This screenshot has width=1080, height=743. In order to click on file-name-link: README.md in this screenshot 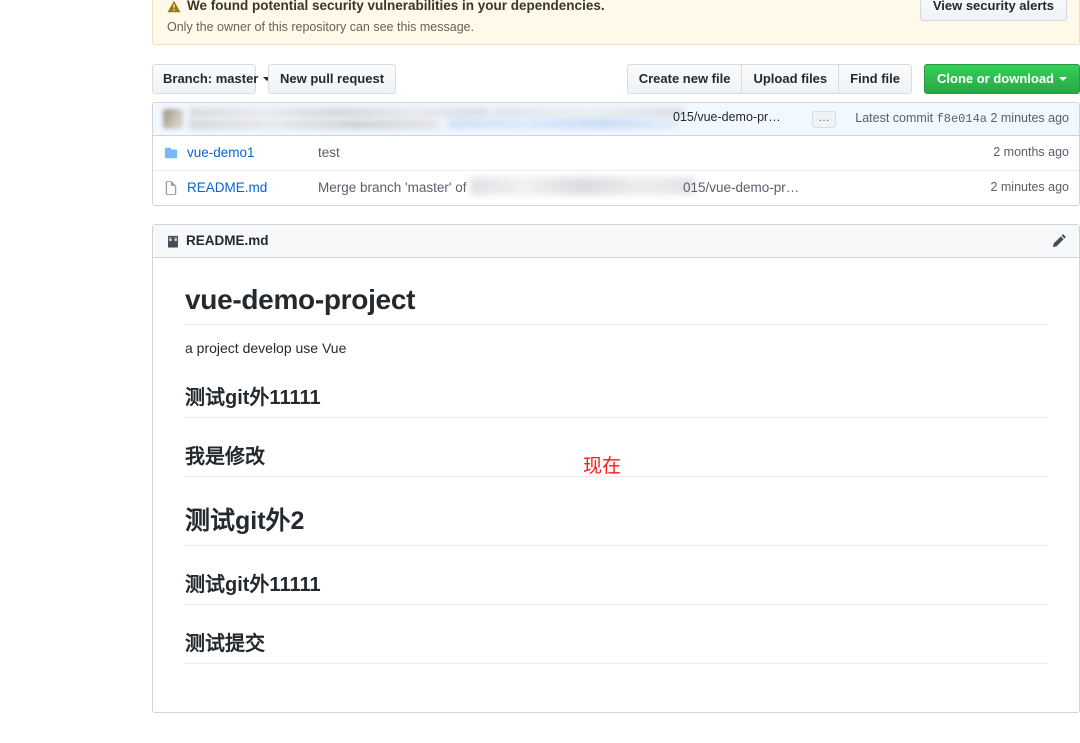, I will do `click(227, 187)`.